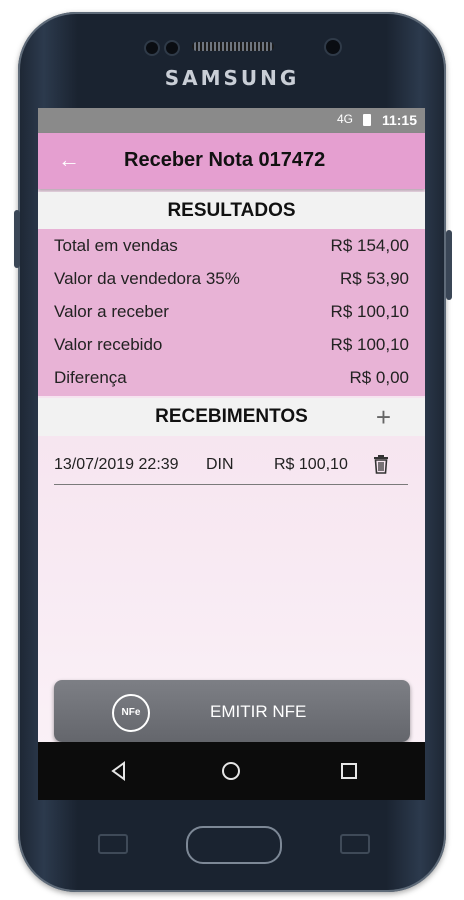 The height and width of the screenshot is (900, 464). I want to click on results-heading-label: RESULTADOS, so click(231, 210).